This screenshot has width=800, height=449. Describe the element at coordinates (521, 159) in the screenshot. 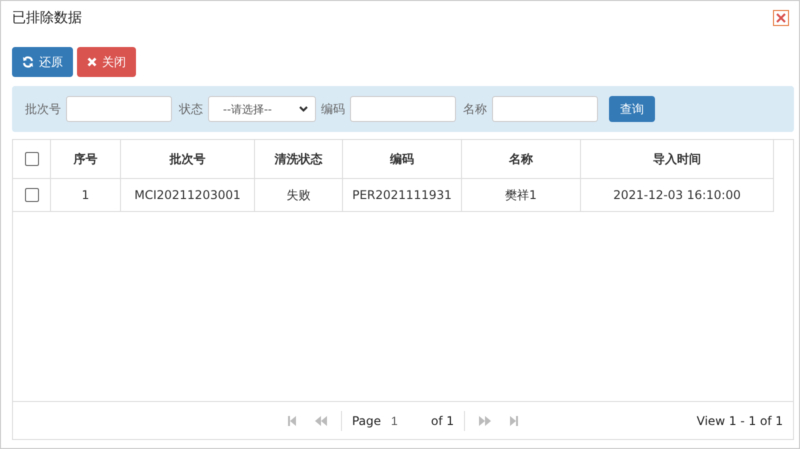

I see `column-header: 名称` at that location.